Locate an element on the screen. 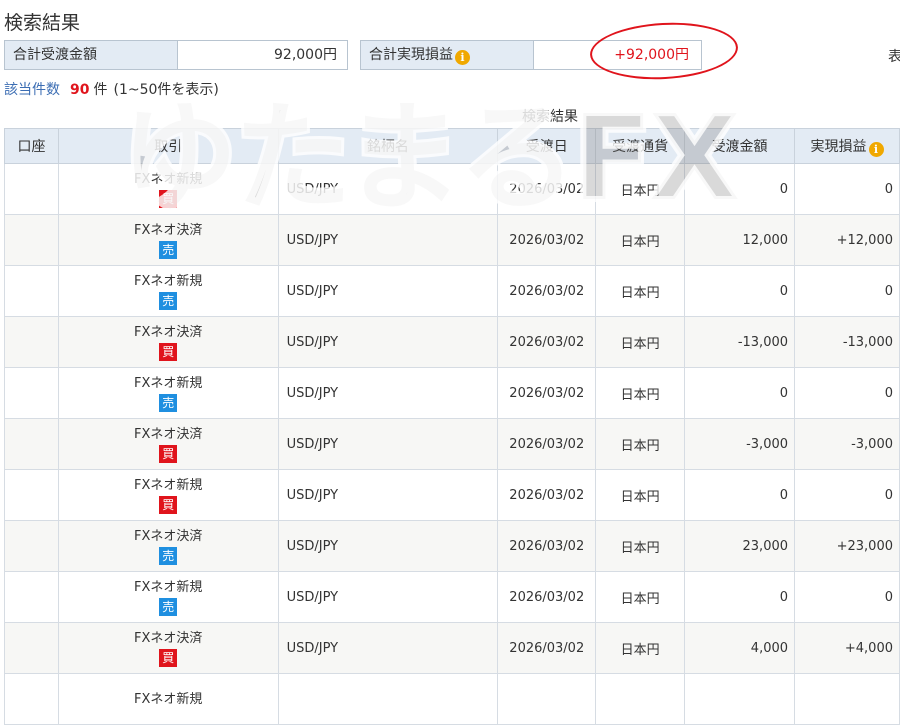 The image size is (900, 725). cell-amount is located at coordinates (740, 699).